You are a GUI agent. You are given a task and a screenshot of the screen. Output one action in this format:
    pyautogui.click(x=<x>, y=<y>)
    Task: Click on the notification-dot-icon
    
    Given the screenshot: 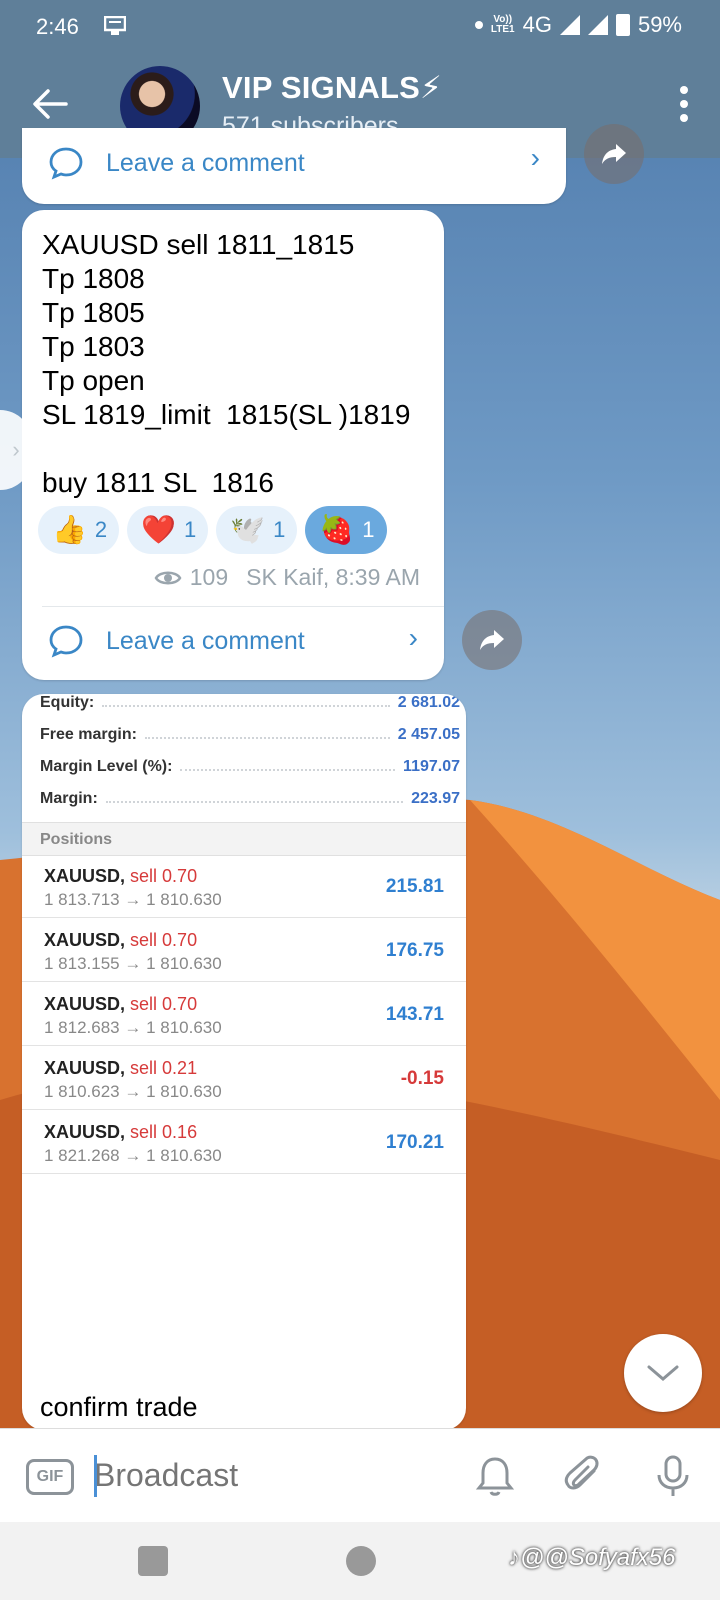 What is the action you would take?
    pyautogui.click(x=478, y=25)
    